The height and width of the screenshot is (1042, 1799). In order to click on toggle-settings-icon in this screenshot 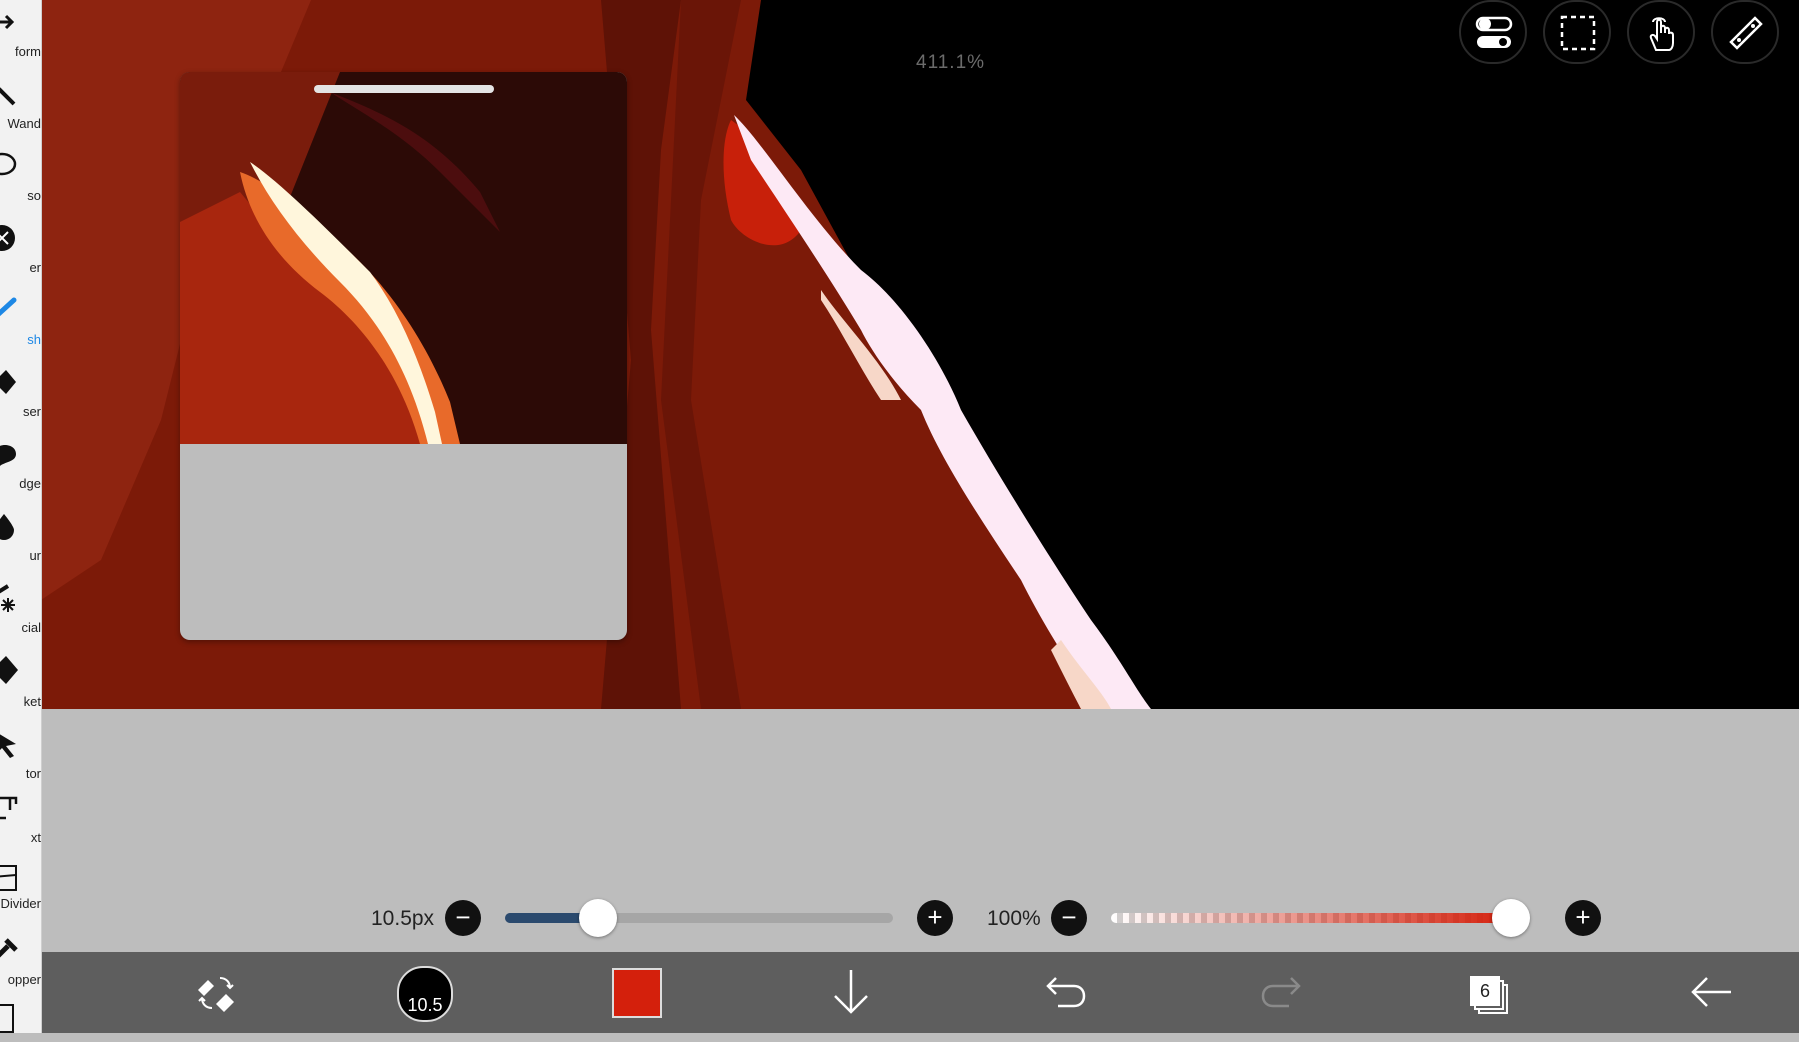, I will do `click(1494, 32)`.